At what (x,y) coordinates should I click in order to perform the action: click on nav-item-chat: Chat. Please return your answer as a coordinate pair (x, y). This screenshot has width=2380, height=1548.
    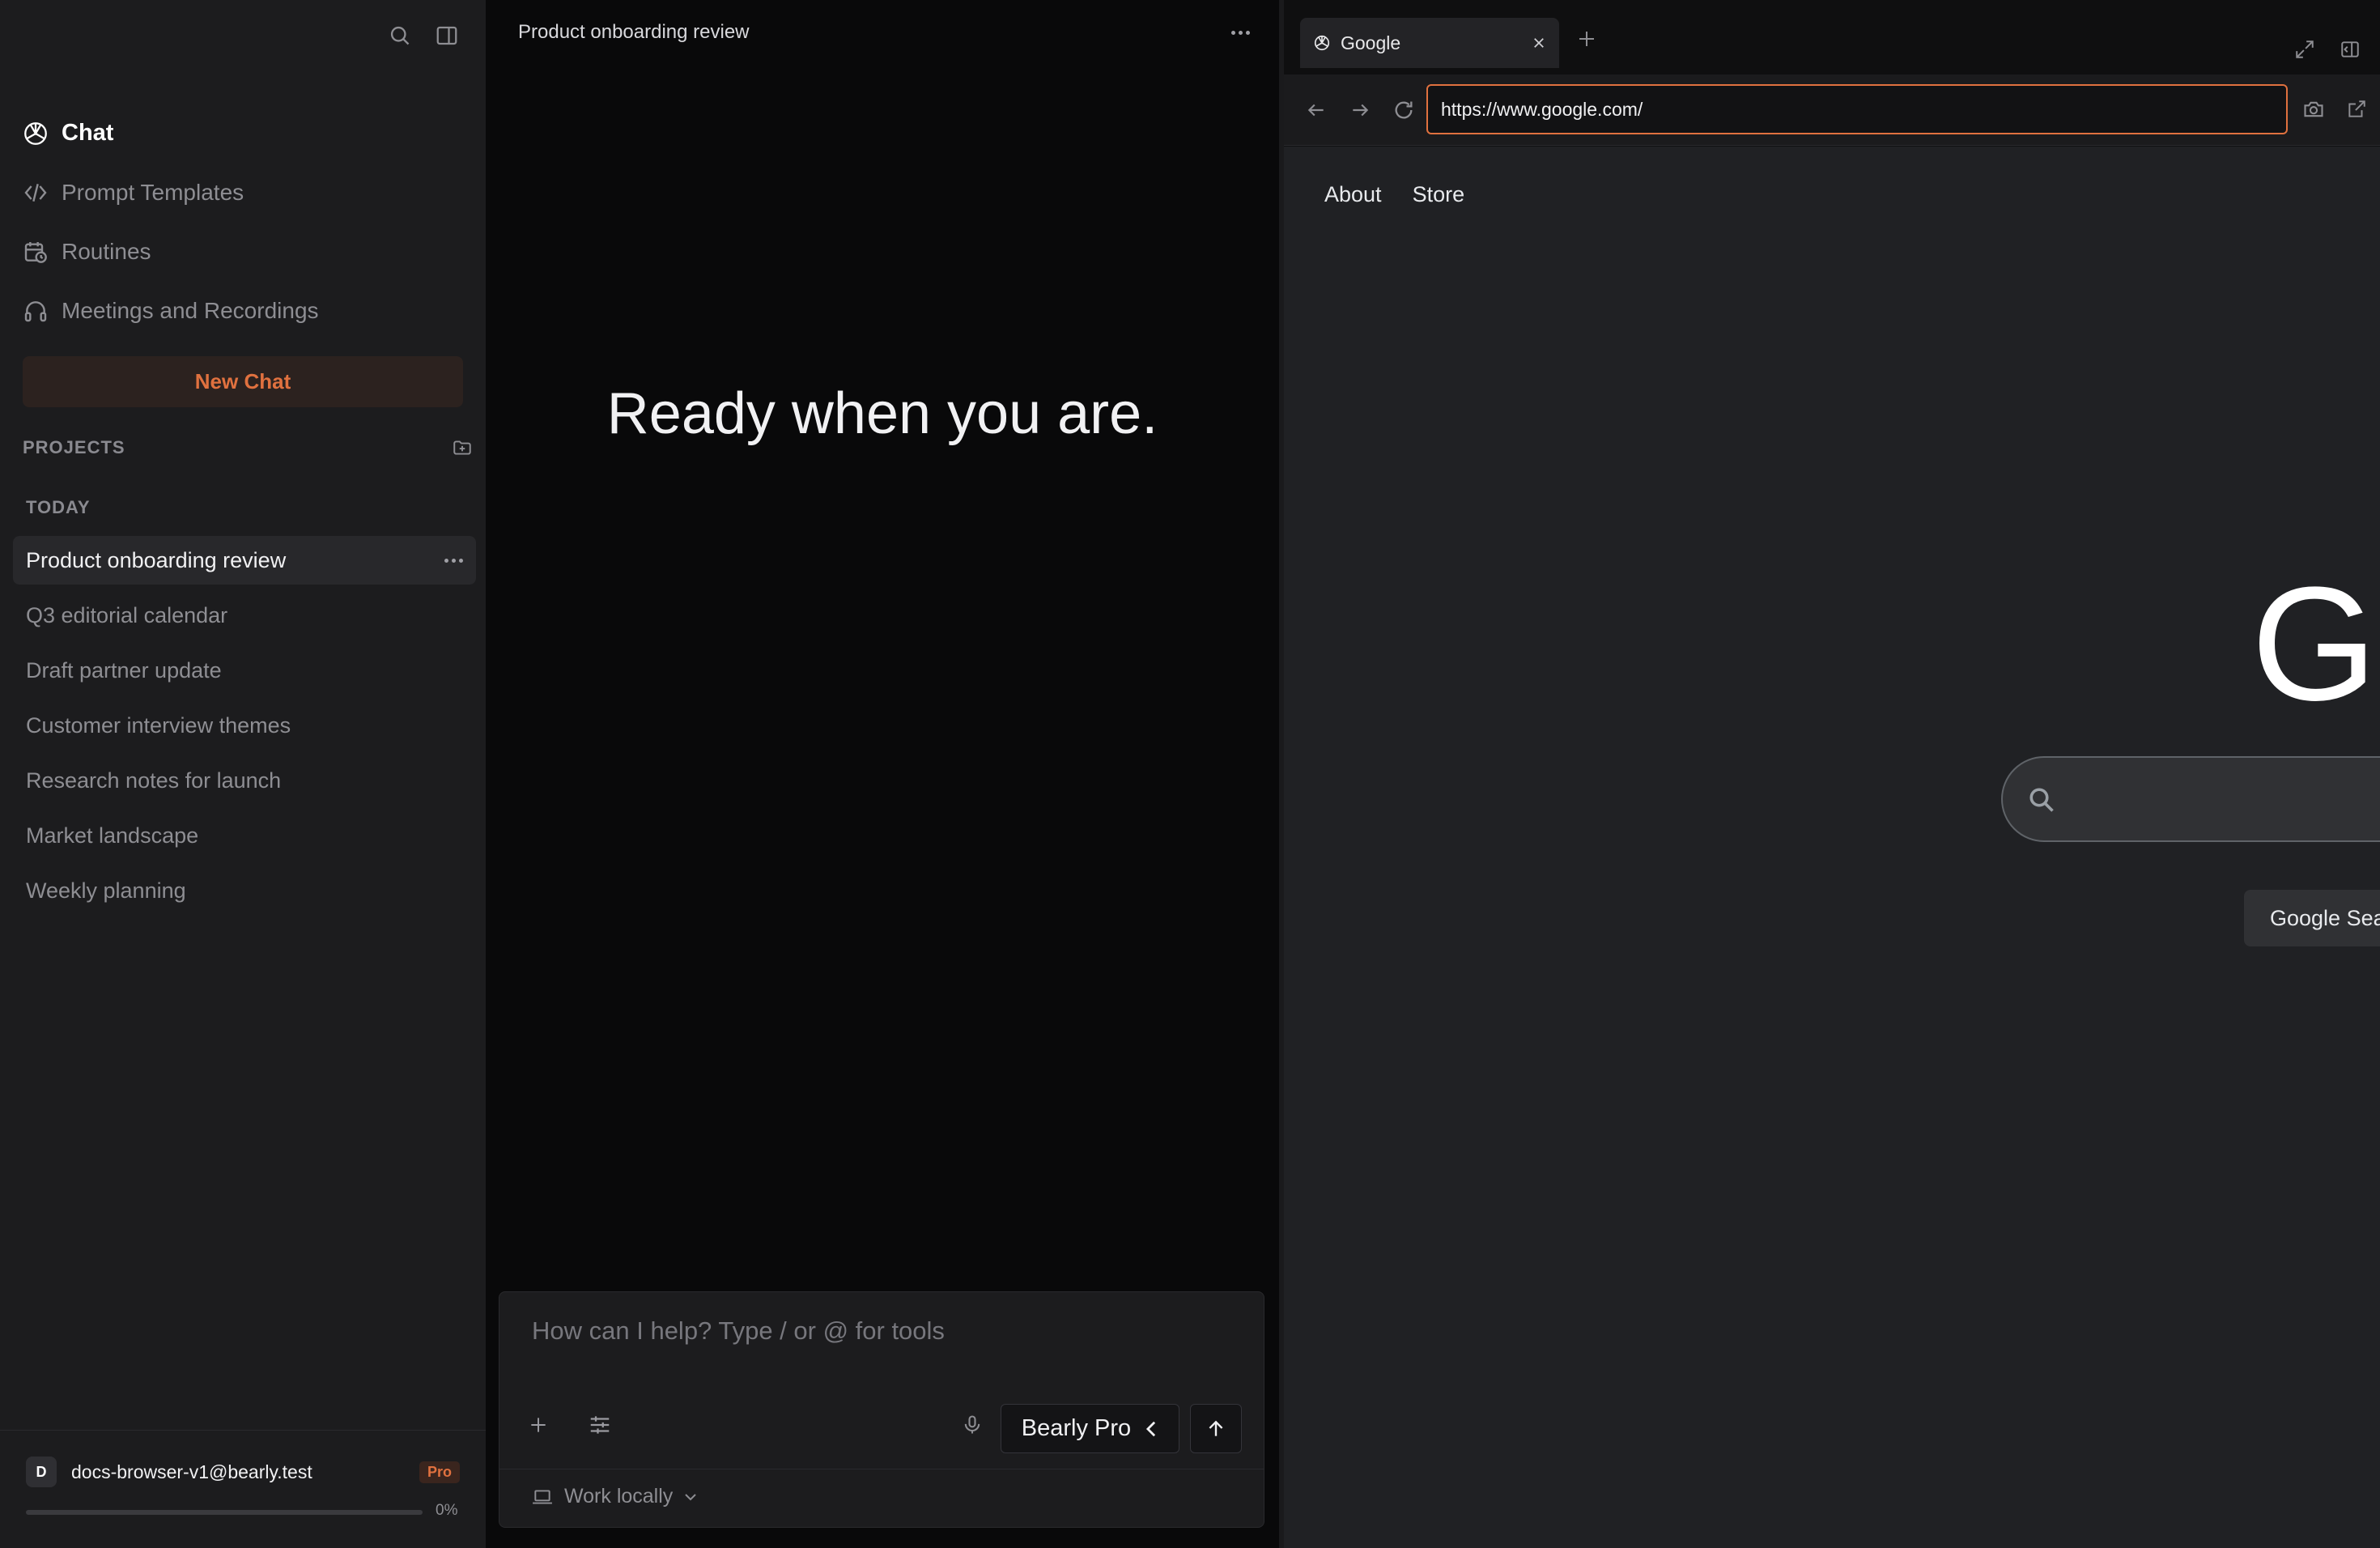
    Looking at the image, I should click on (243, 133).